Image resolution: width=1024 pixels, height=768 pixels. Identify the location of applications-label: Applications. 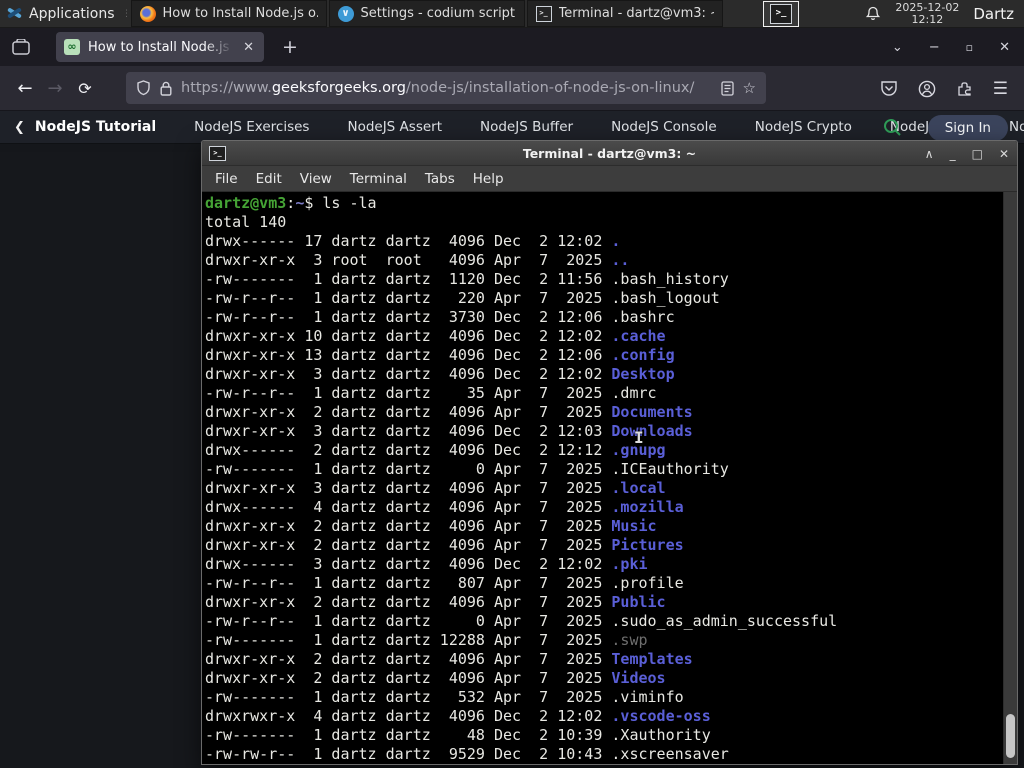
(72, 13).